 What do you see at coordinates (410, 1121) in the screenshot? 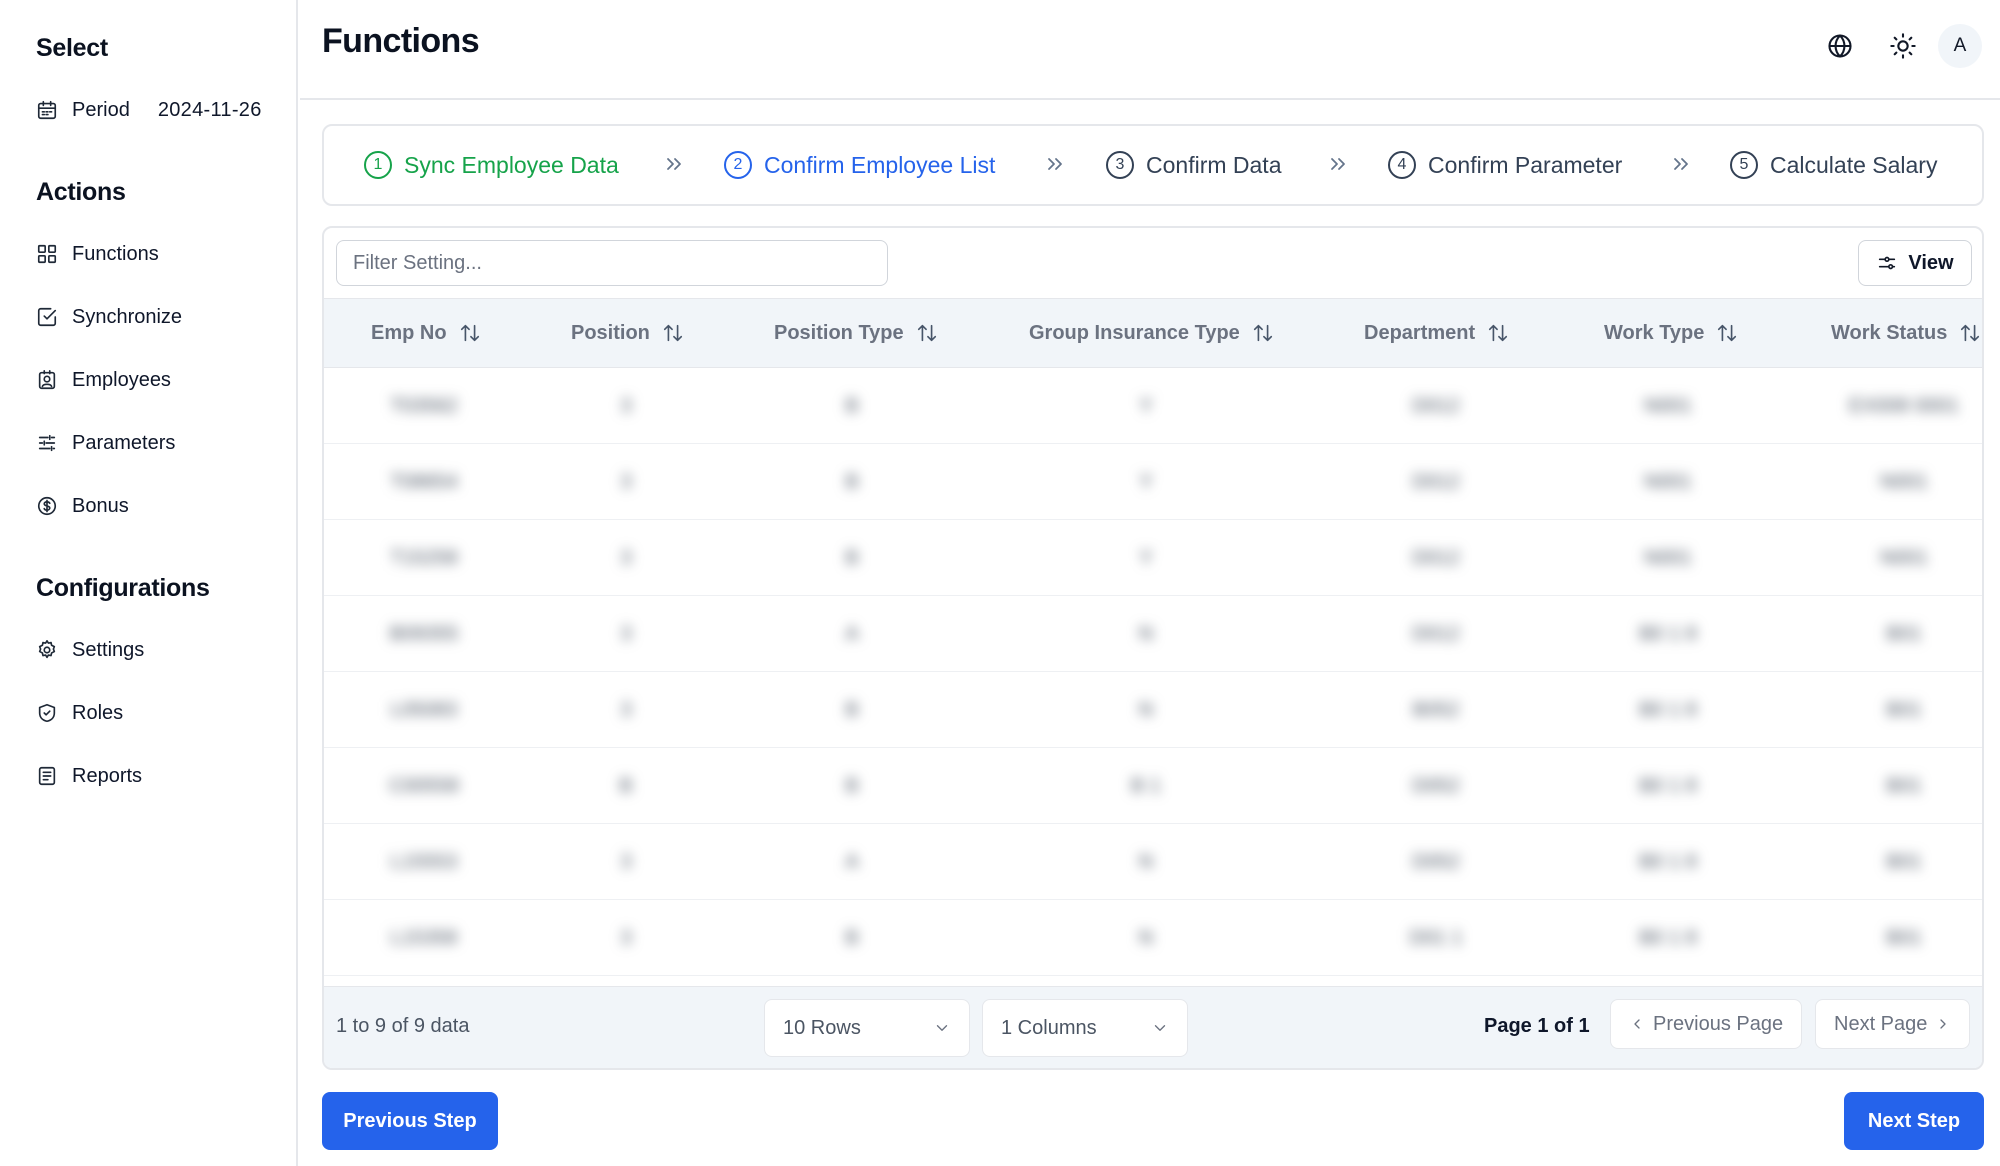
I see `previous-step-button: Previous Step` at bounding box center [410, 1121].